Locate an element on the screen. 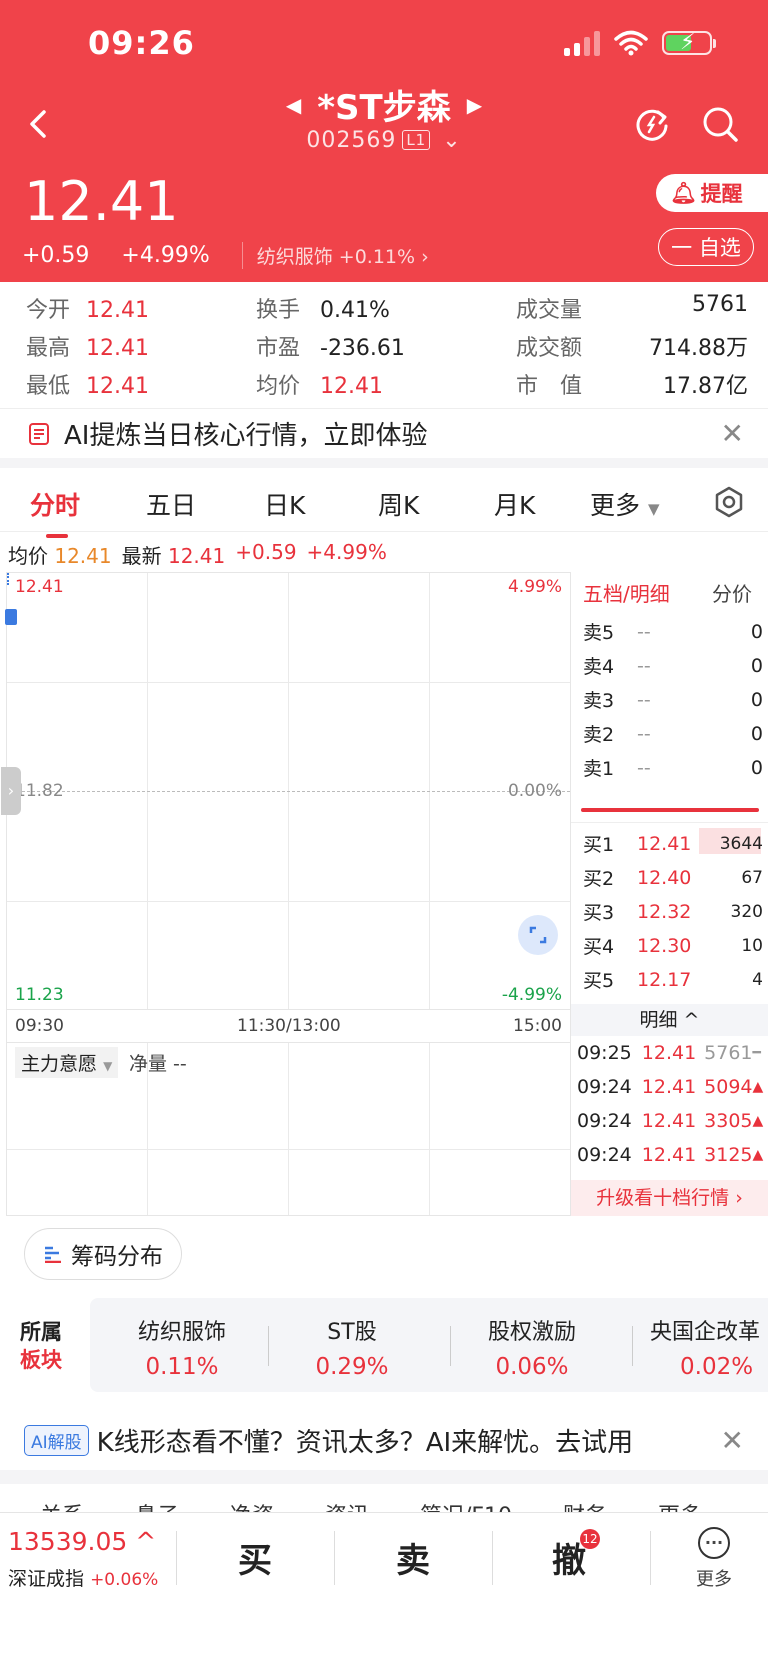  ai-banner-text: AI提炼当日核心行情，立即体验 is located at coordinates (246, 436).